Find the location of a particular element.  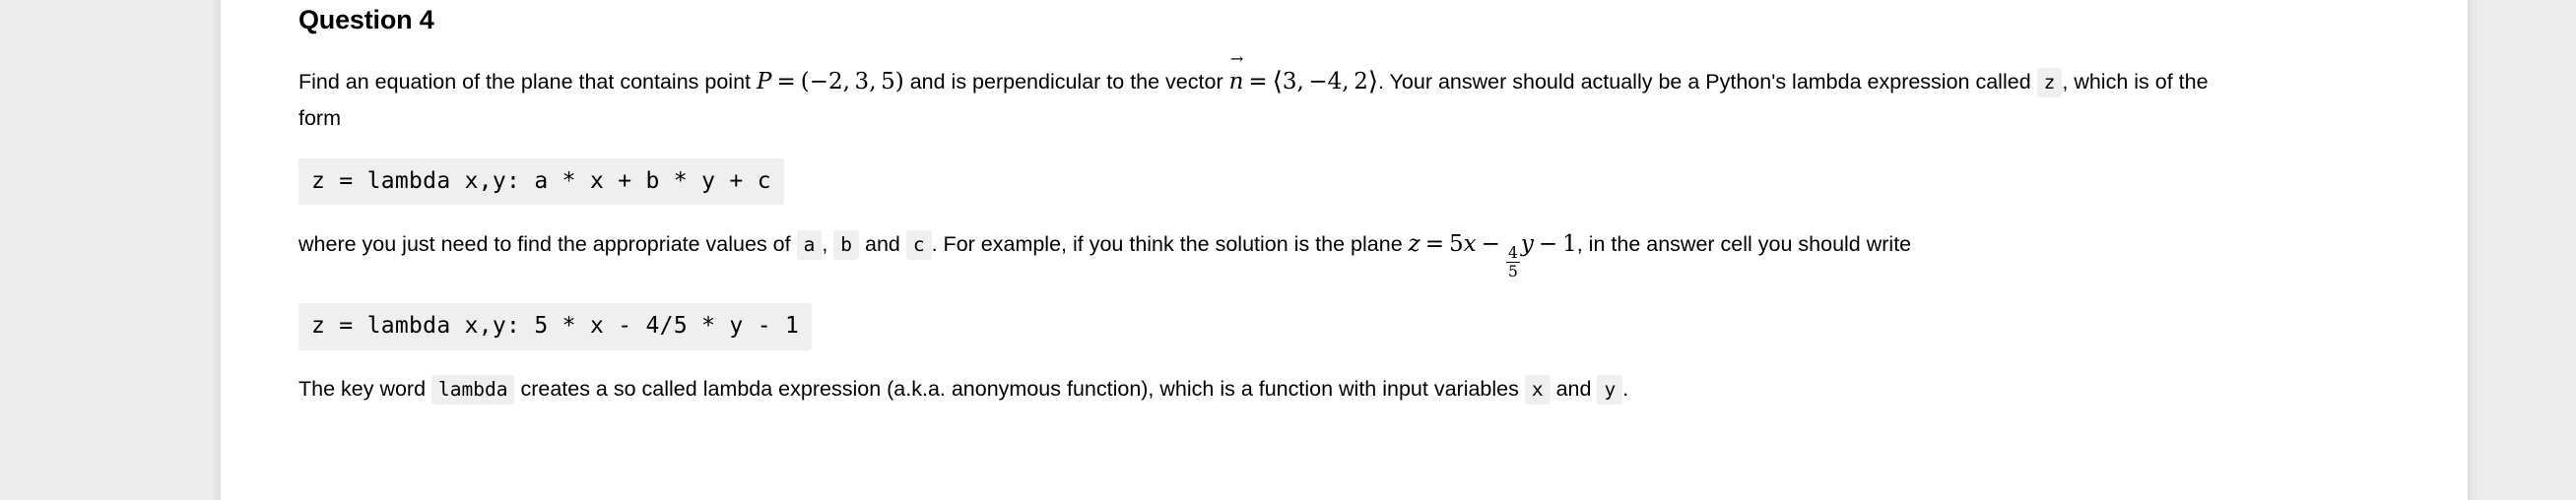

left-gutter is located at coordinates (111, 250).